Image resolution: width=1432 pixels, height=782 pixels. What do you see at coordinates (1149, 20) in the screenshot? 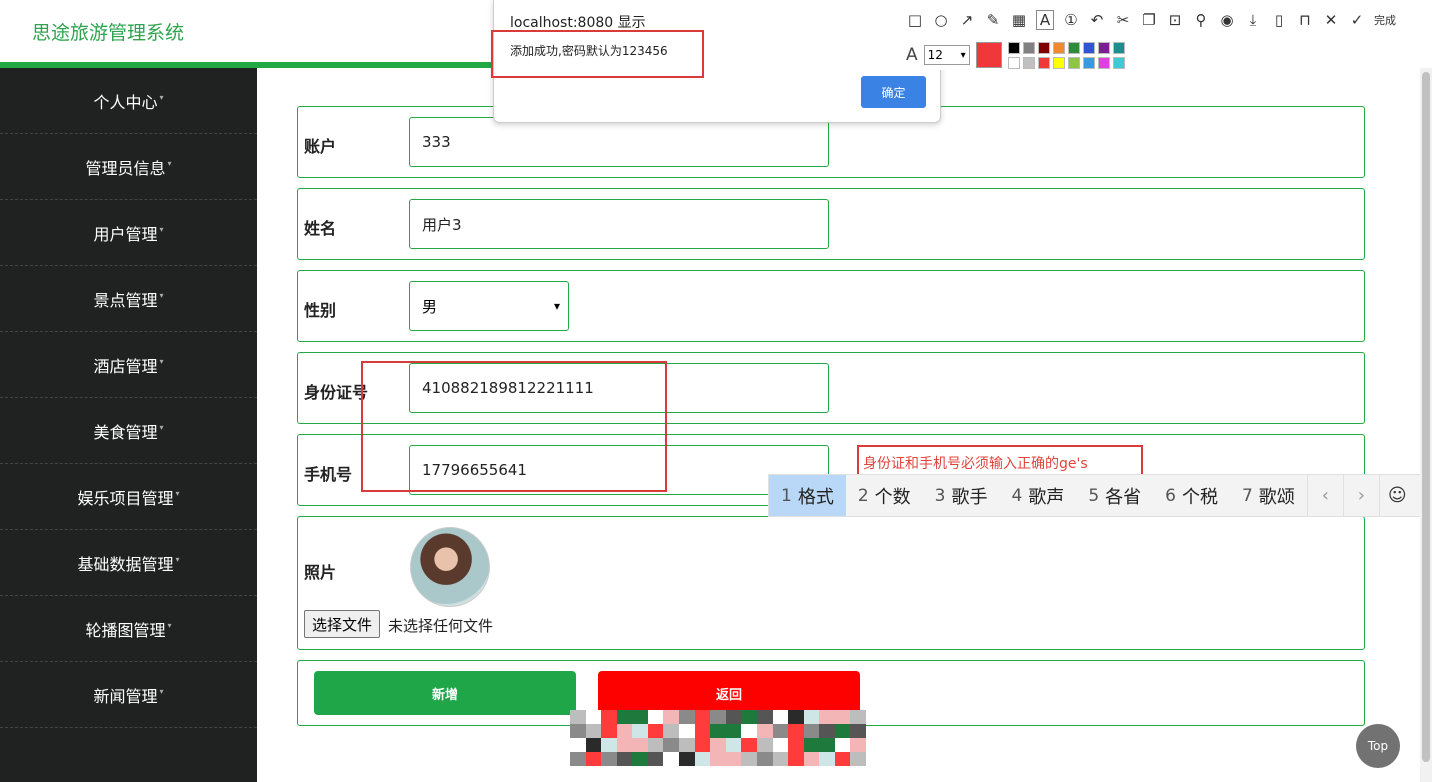
I see `copy-icon: ❐` at bounding box center [1149, 20].